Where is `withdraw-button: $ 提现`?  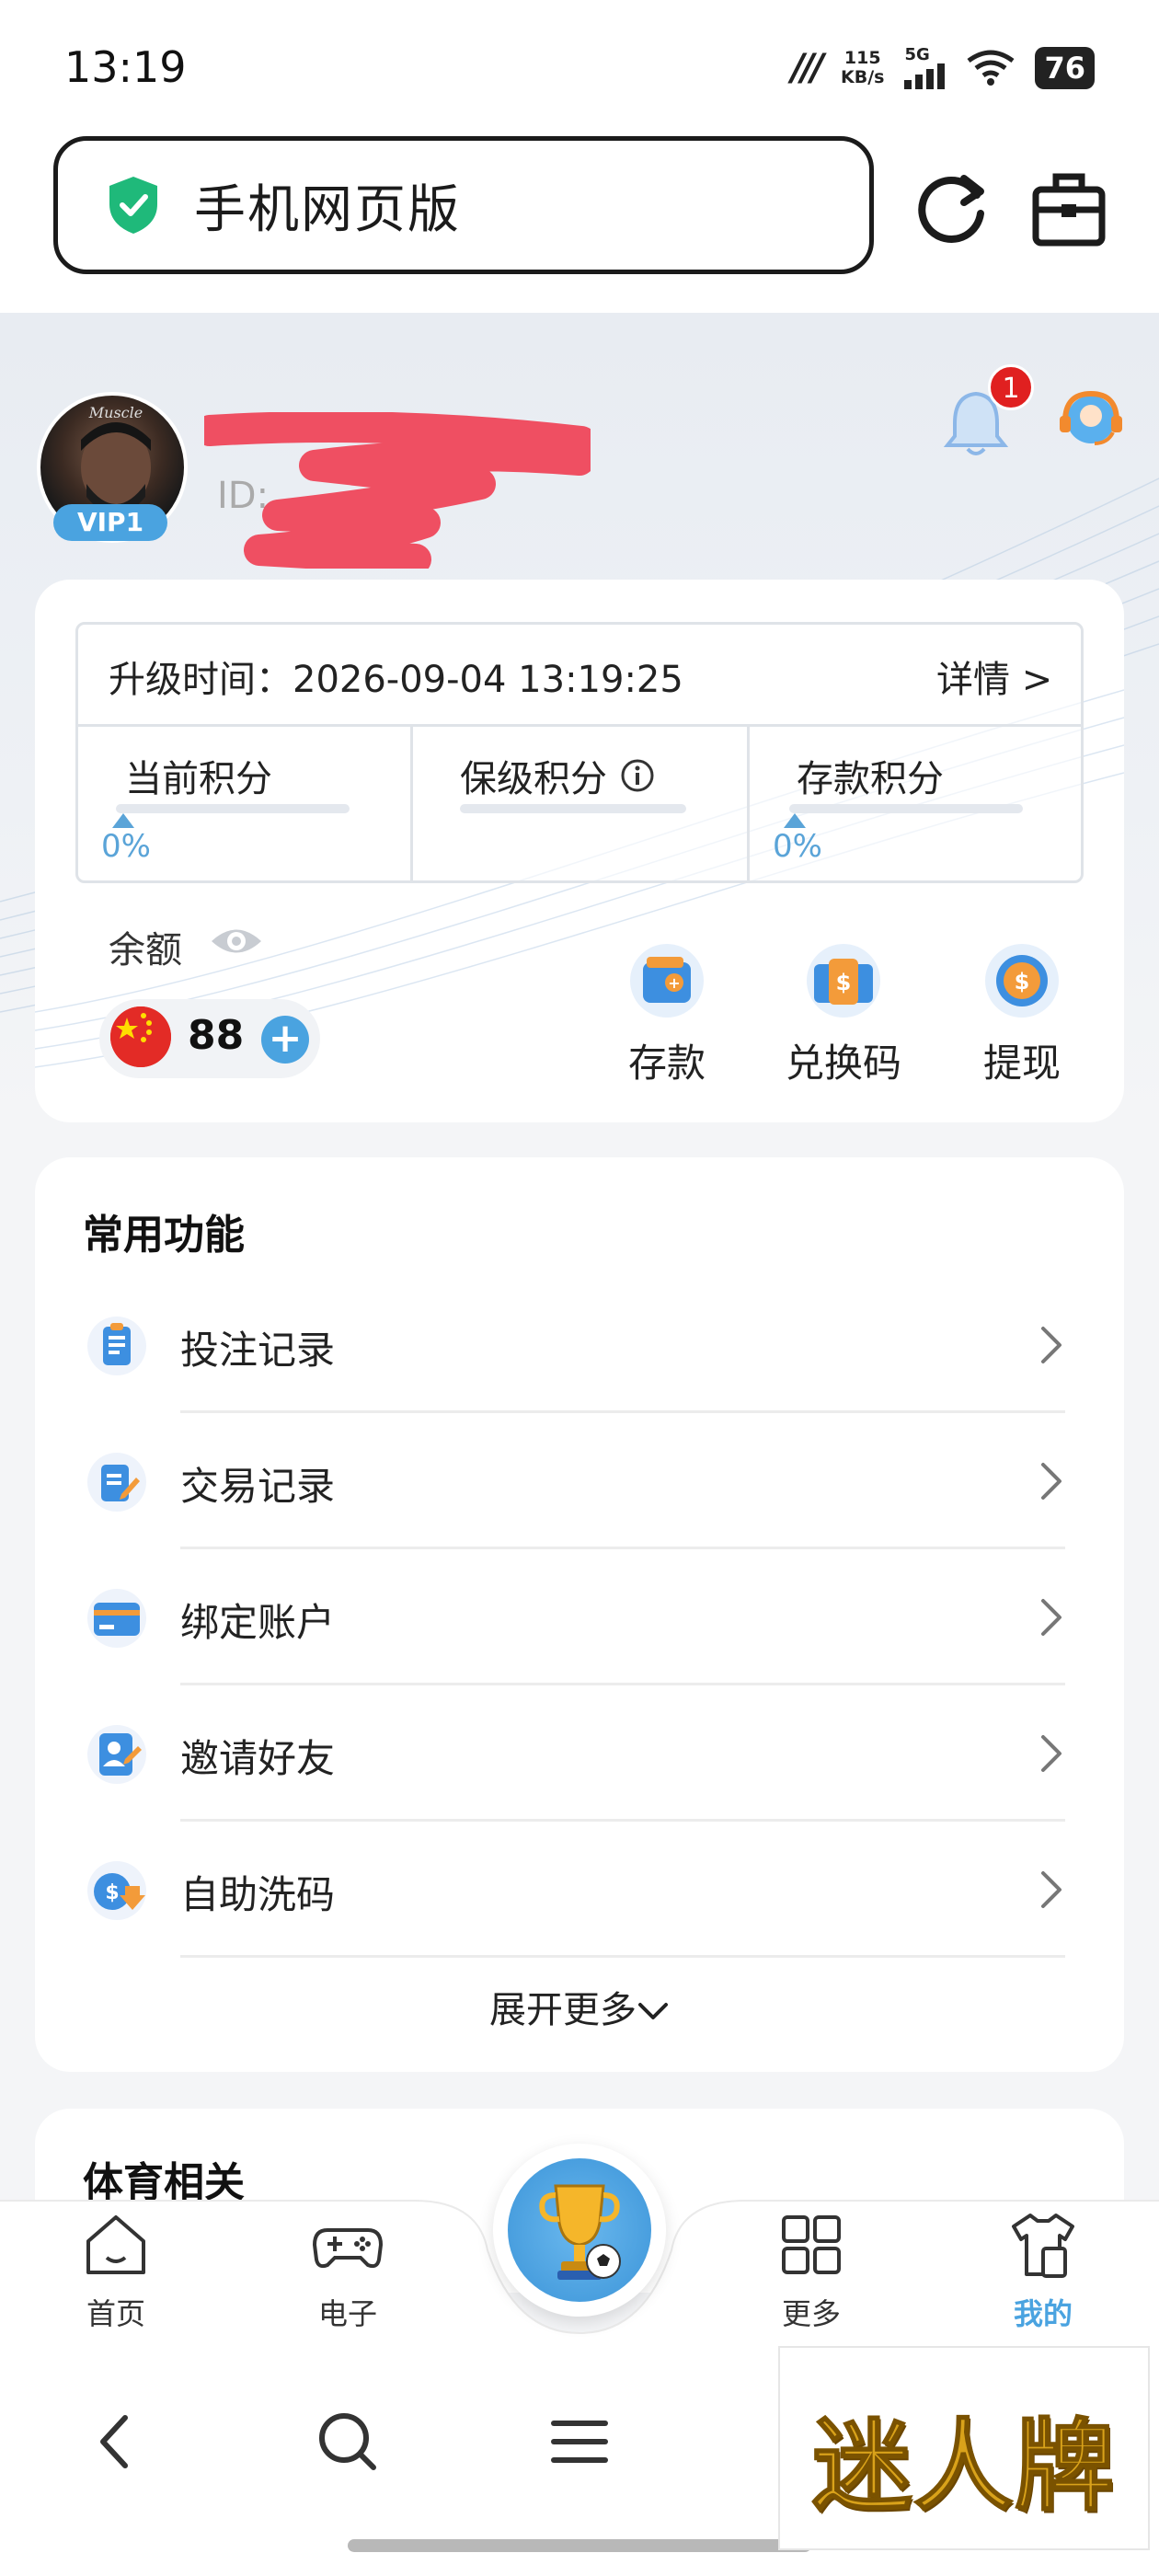
withdraw-button: $ 提现 is located at coordinates (1022, 1015).